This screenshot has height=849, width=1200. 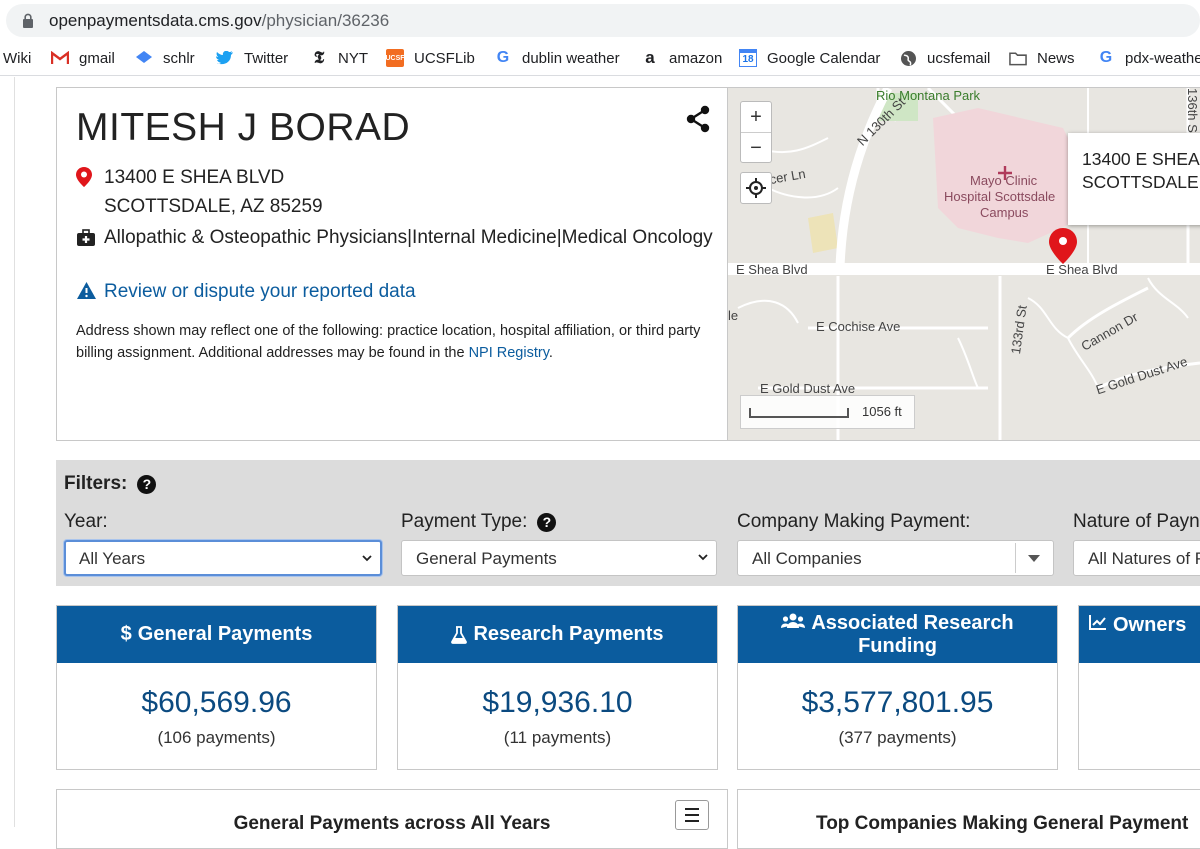 What do you see at coordinates (603, 20) in the screenshot?
I see `url-input: openpaymentsdata.cms.gov/physician/36236` at bounding box center [603, 20].